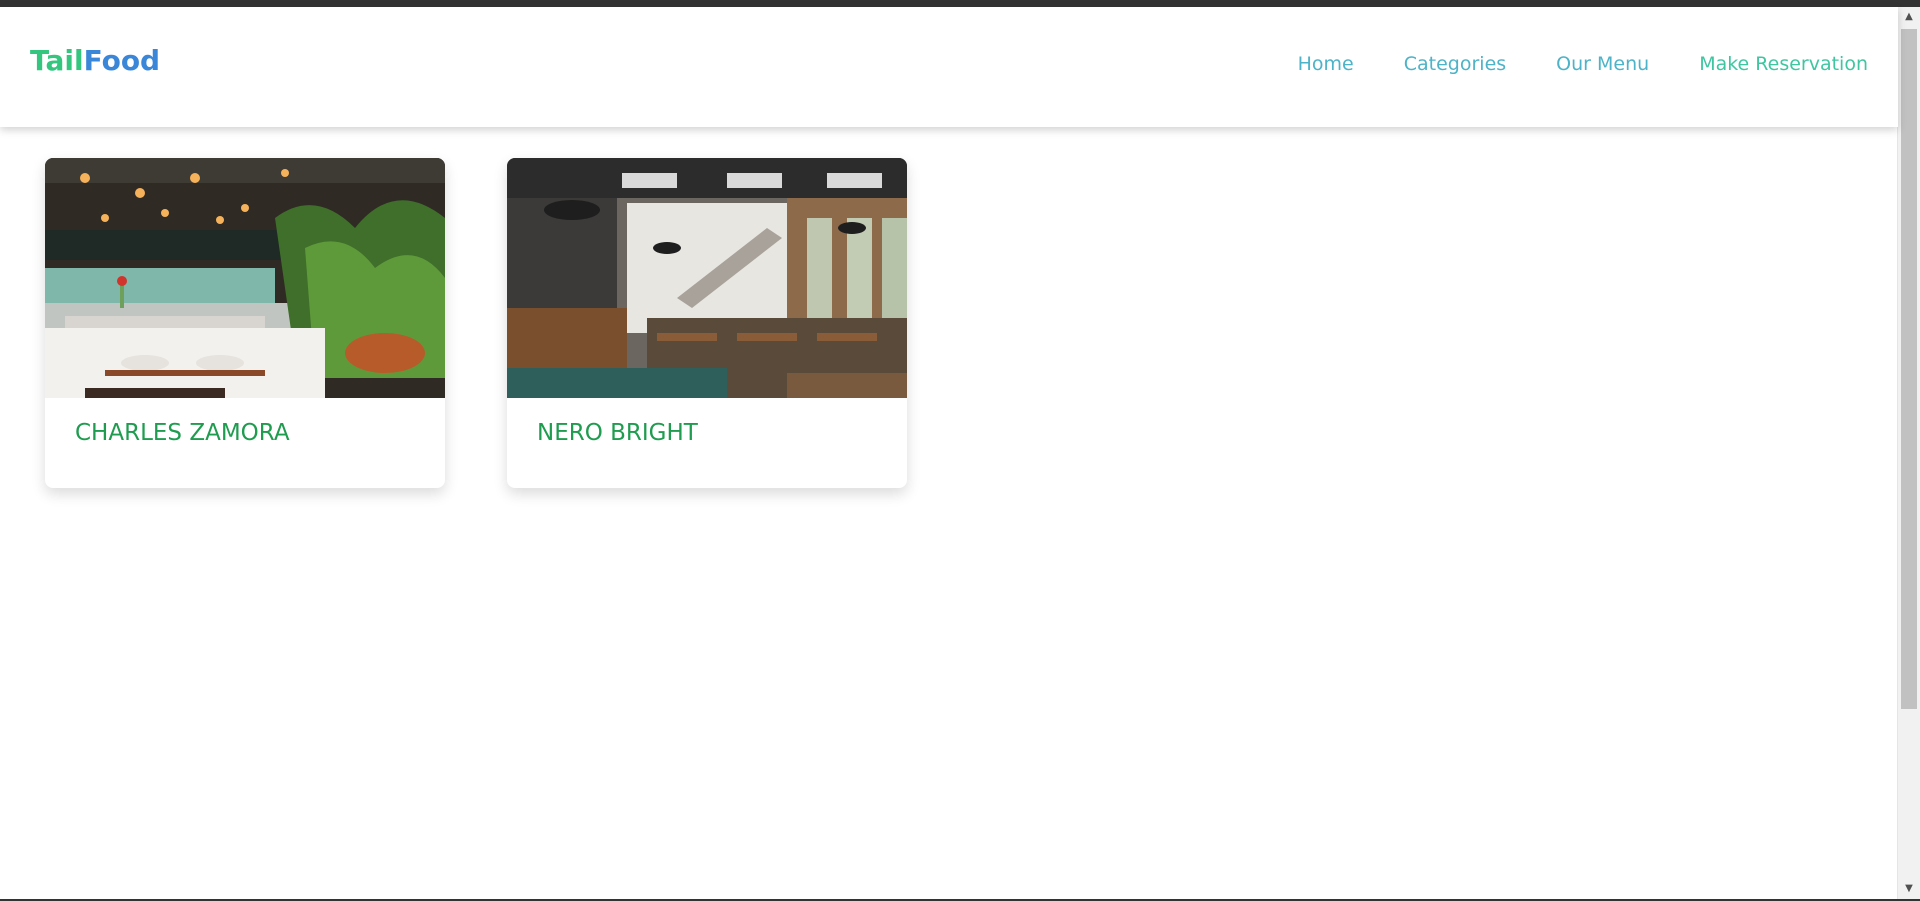  I want to click on logo-text-food: Food, so click(122, 60).